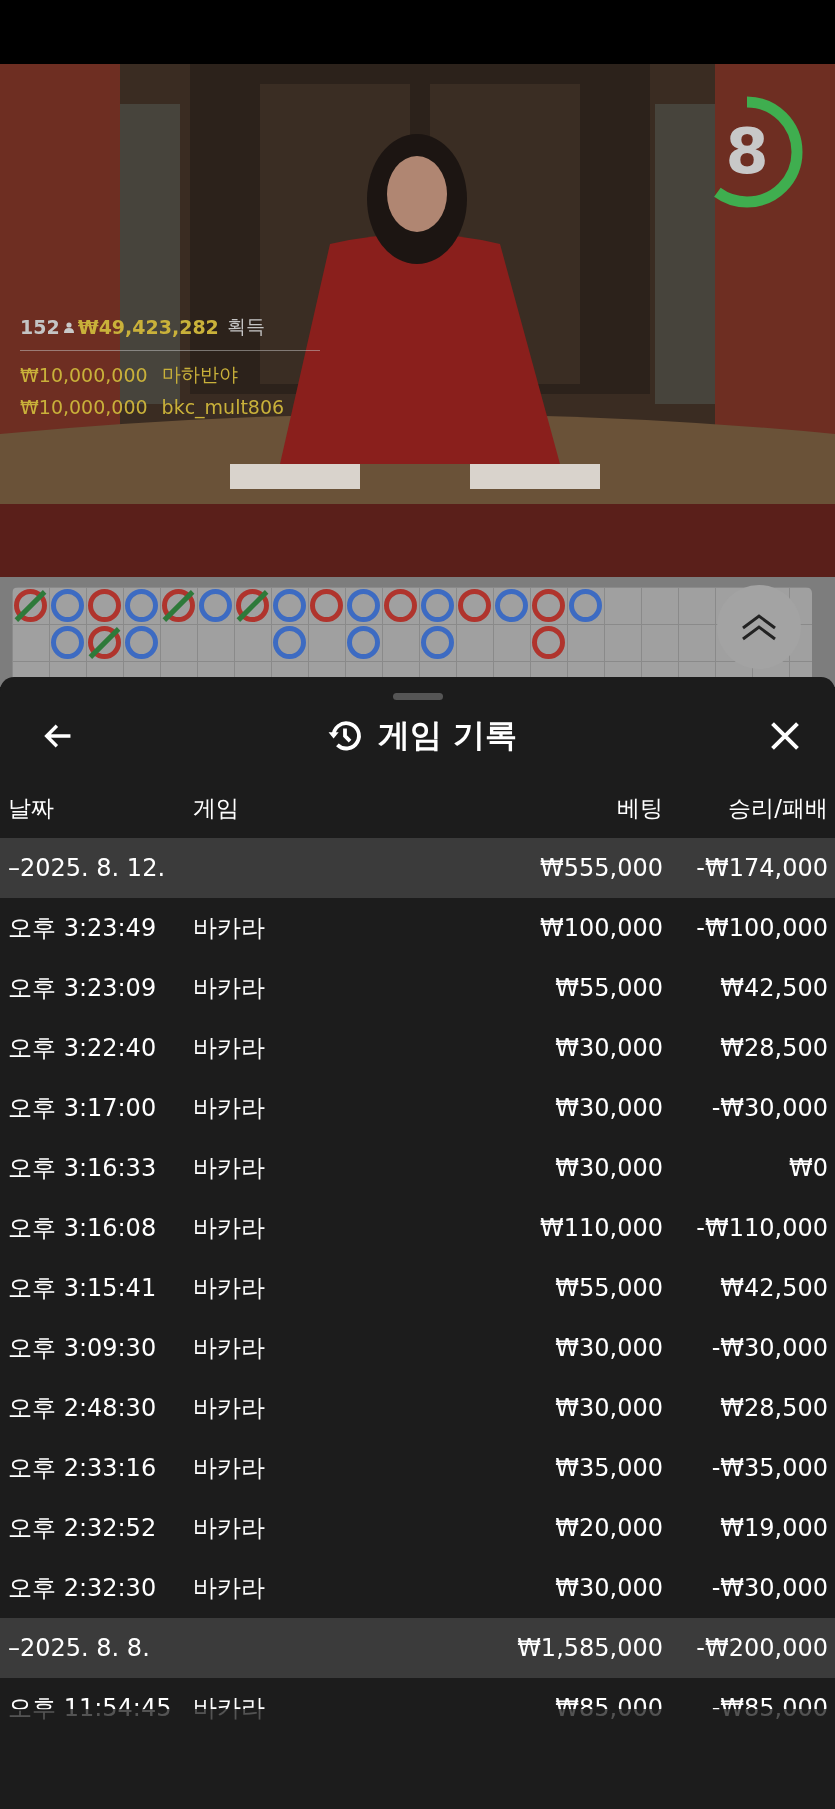  I want to click on table-cell-text: -₩85,000, so click(769, 1708).